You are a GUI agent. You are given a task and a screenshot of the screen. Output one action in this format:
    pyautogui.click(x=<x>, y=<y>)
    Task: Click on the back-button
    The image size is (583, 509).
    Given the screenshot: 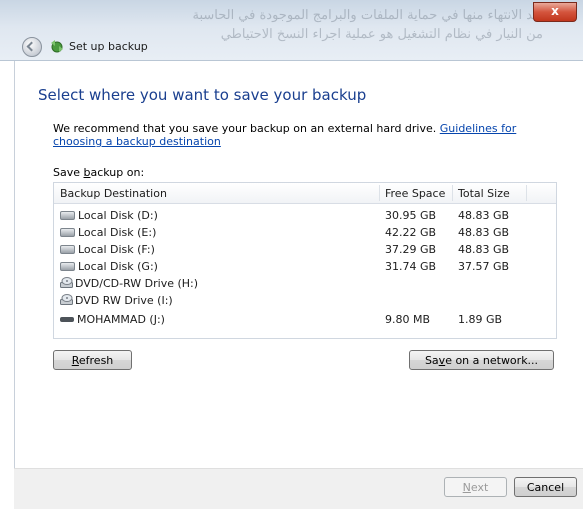 What is the action you would take?
    pyautogui.click(x=32, y=47)
    